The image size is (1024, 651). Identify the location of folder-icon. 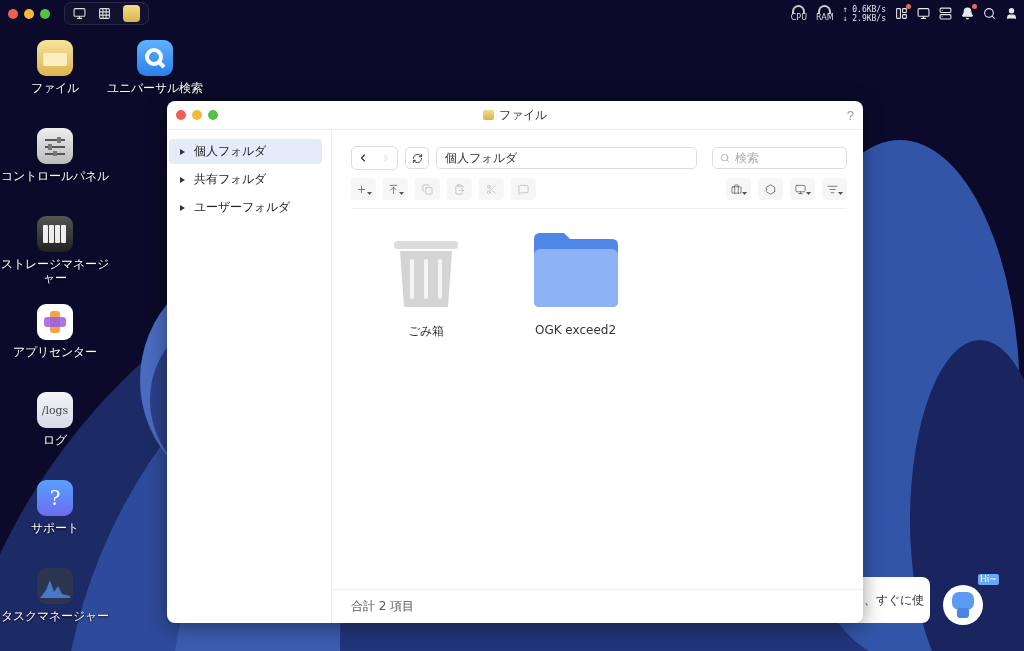
(488, 115).